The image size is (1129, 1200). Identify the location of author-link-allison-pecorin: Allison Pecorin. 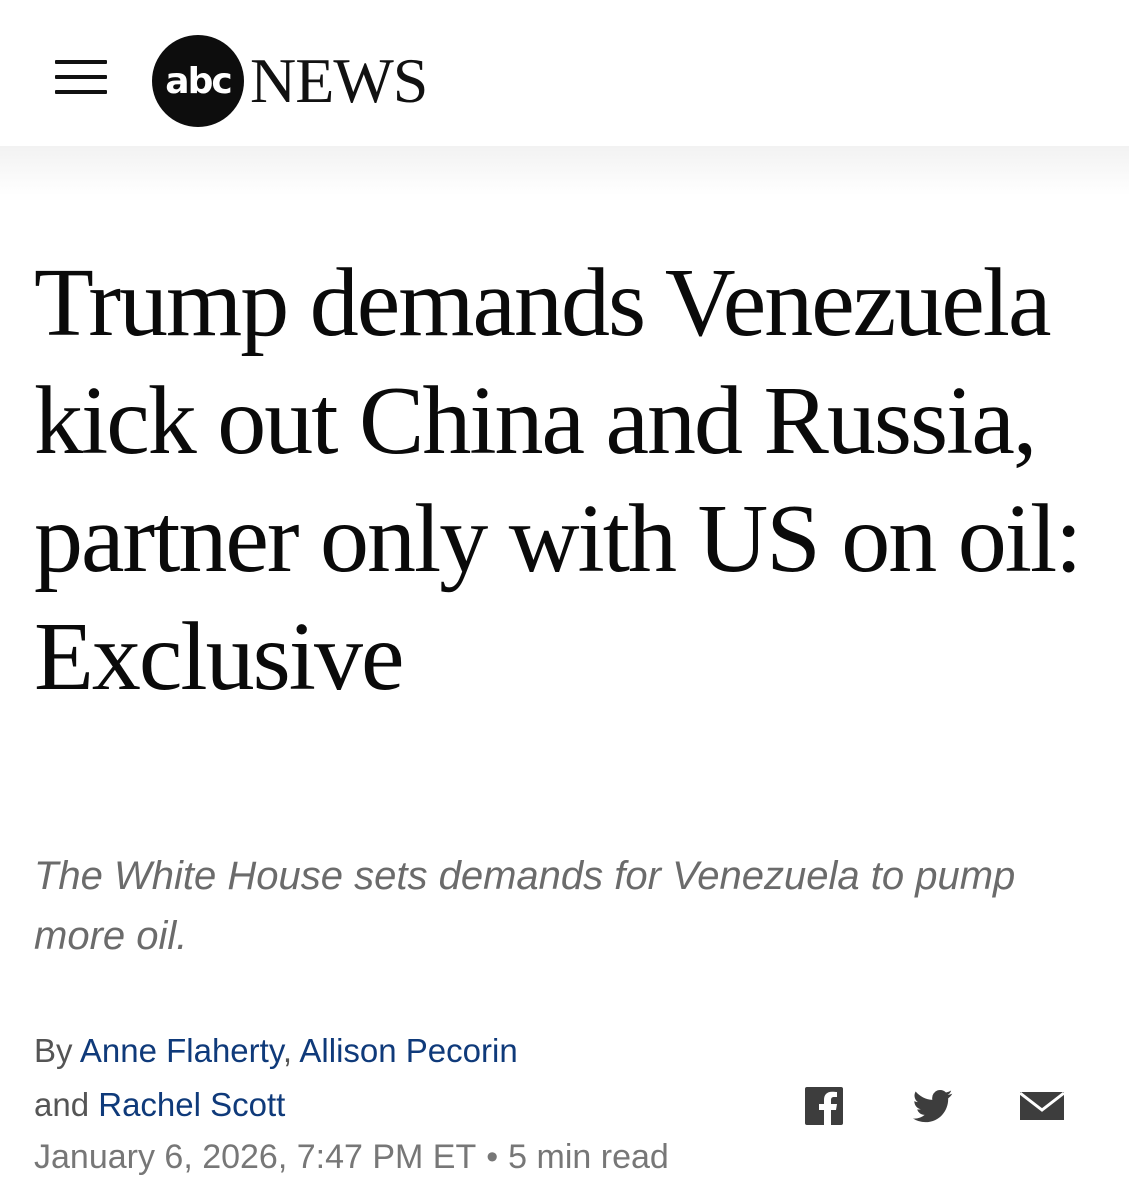
(408, 1050).